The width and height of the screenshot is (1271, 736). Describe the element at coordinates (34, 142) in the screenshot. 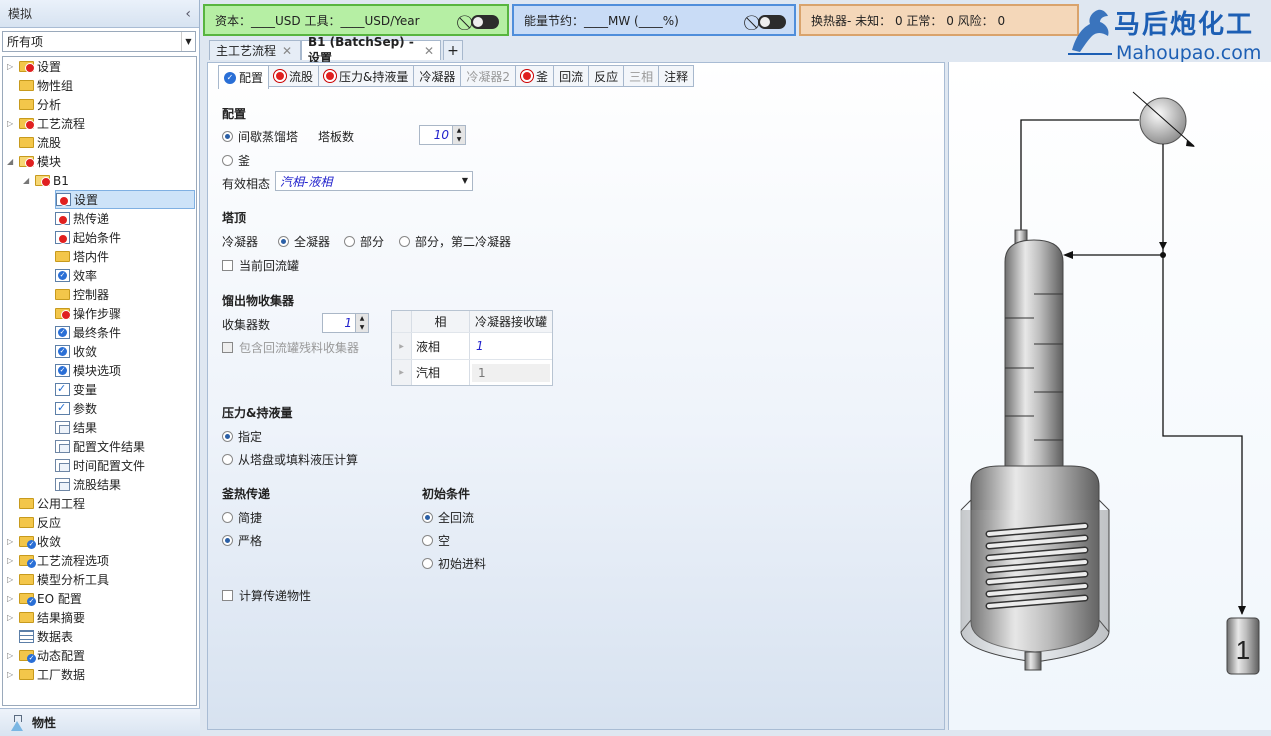

I see `tree-item-streams: 流股` at that location.